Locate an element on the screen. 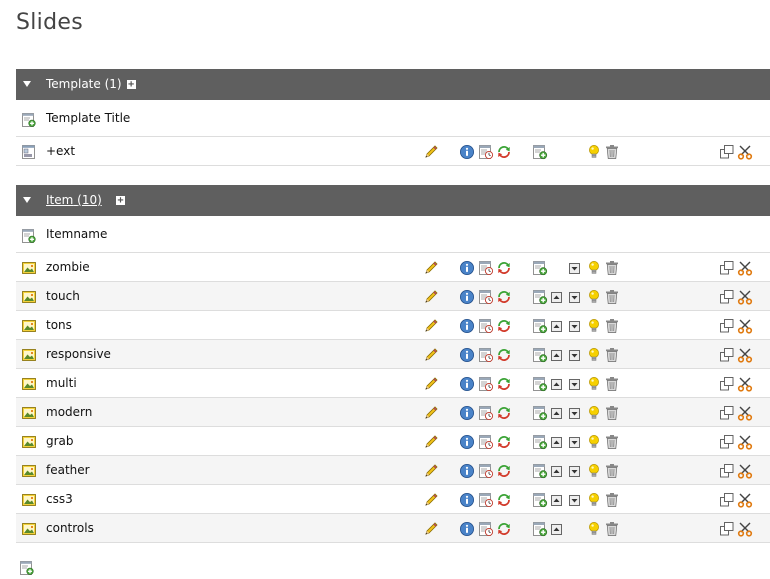 The height and width of the screenshot is (579, 770). section-count: (1) is located at coordinates (113, 84).